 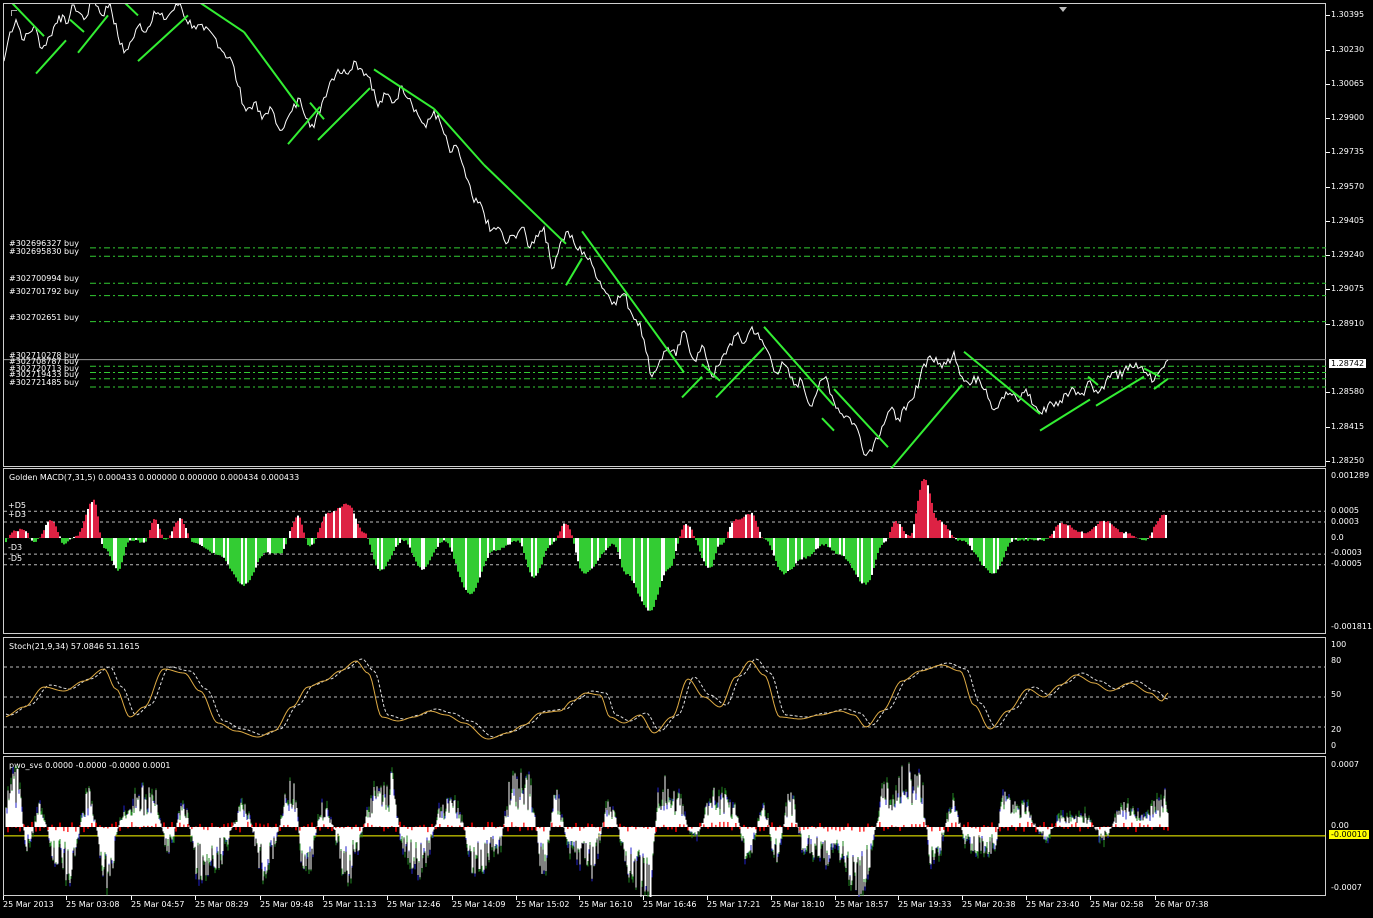 I want to click on price-tick: 1.29240, so click(x=1348, y=255).